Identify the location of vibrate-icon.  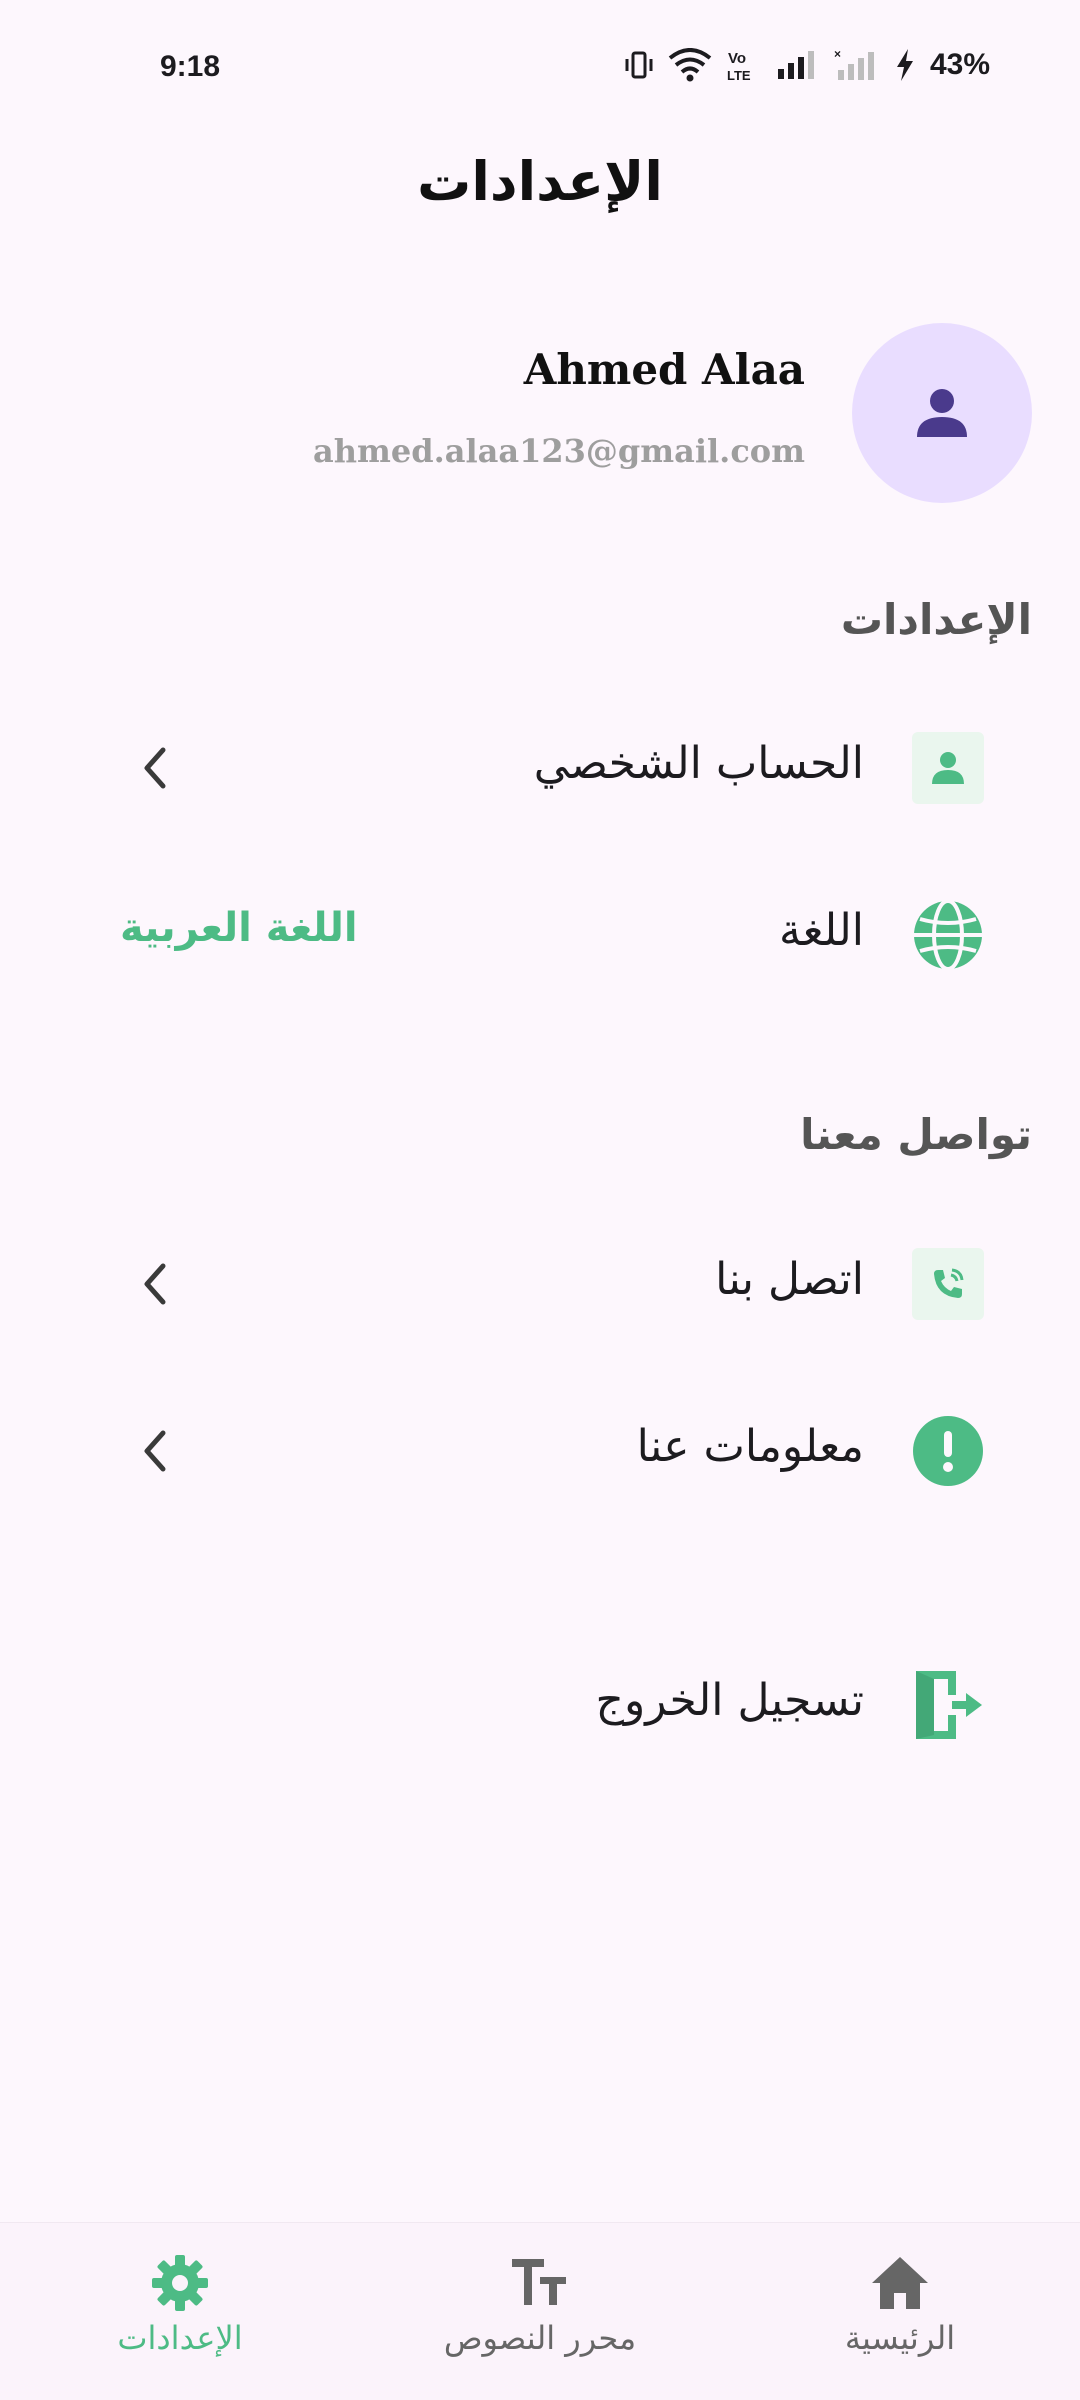
(639, 65).